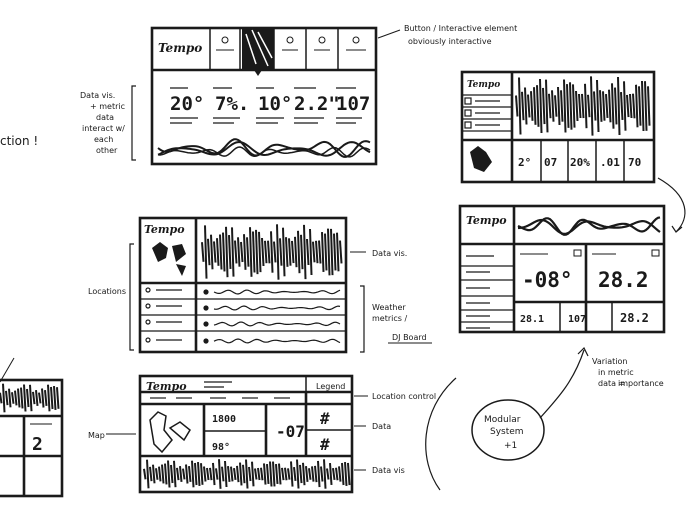 Image resolution: width=700 pixels, height=508 pixels. What do you see at coordinates (232, 104) in the screenshot?
I see `metric-2: 7%.` at bounding box center [232, 104].